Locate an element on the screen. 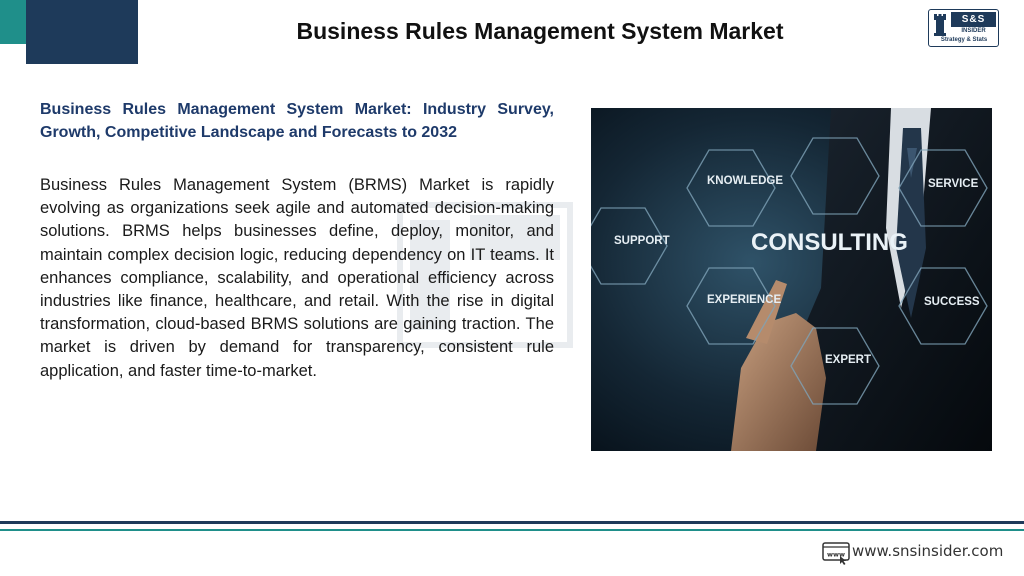 The height and width of the screenshot is (576, 1024). header-accent-navy is located at coordinates (82, 32).